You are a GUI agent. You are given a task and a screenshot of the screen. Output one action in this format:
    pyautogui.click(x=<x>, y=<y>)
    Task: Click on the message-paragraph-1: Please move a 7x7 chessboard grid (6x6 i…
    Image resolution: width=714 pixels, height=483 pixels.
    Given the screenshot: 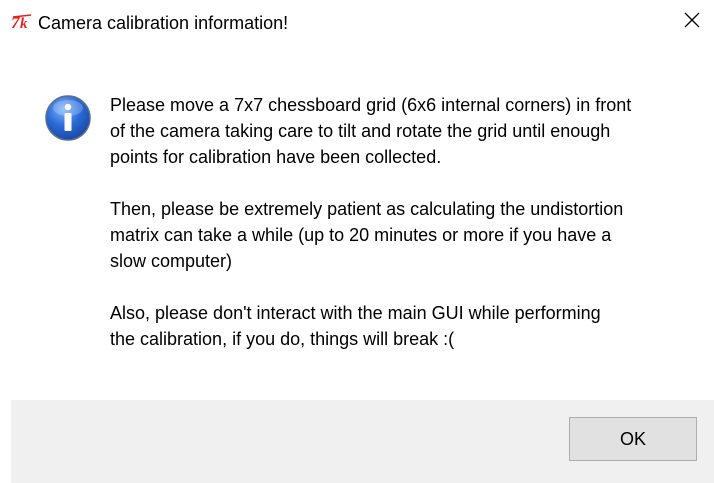 What is the action you would take?
    pyautogui.click(x=371, y=131)
    